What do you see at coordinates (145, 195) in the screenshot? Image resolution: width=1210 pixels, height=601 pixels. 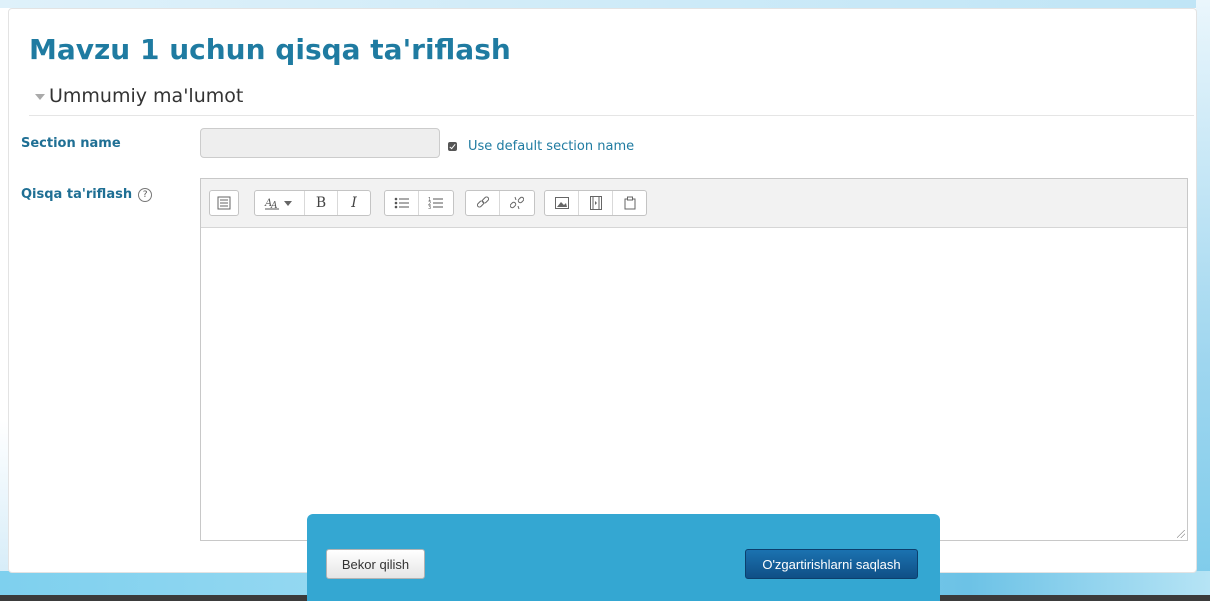 I see `help-icon: ?` at bounding box center [145, 195].